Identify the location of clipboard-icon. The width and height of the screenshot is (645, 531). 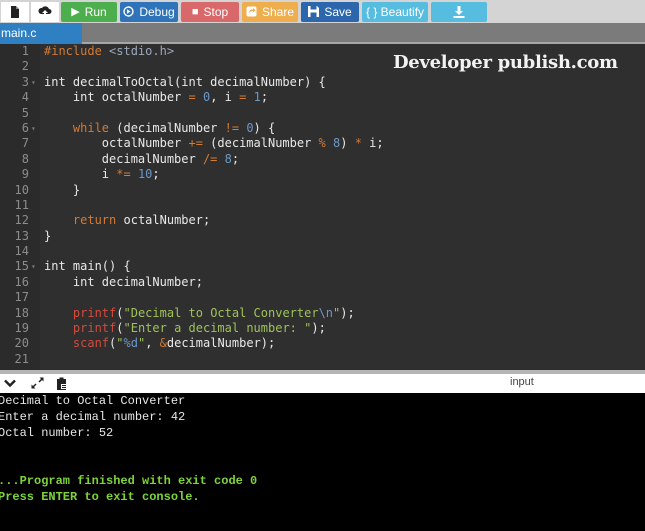
(62, 383).